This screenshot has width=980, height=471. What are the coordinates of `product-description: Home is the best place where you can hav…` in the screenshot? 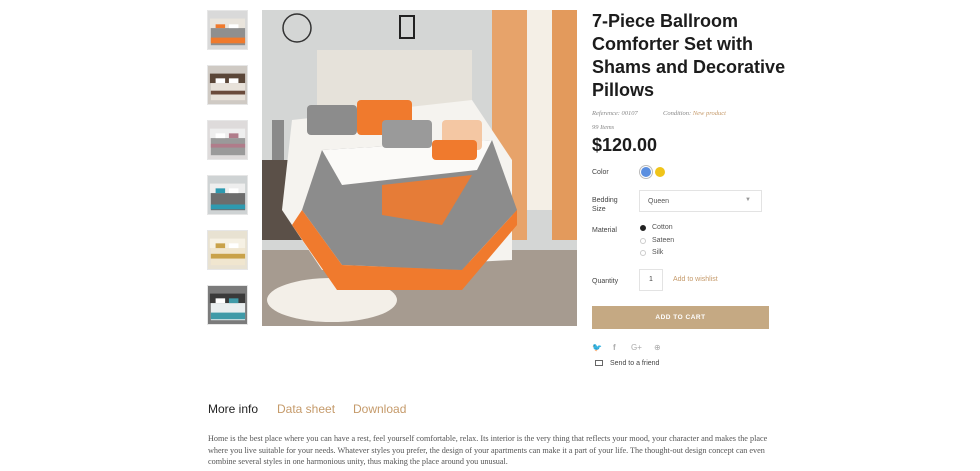 It's located at (488, 450).